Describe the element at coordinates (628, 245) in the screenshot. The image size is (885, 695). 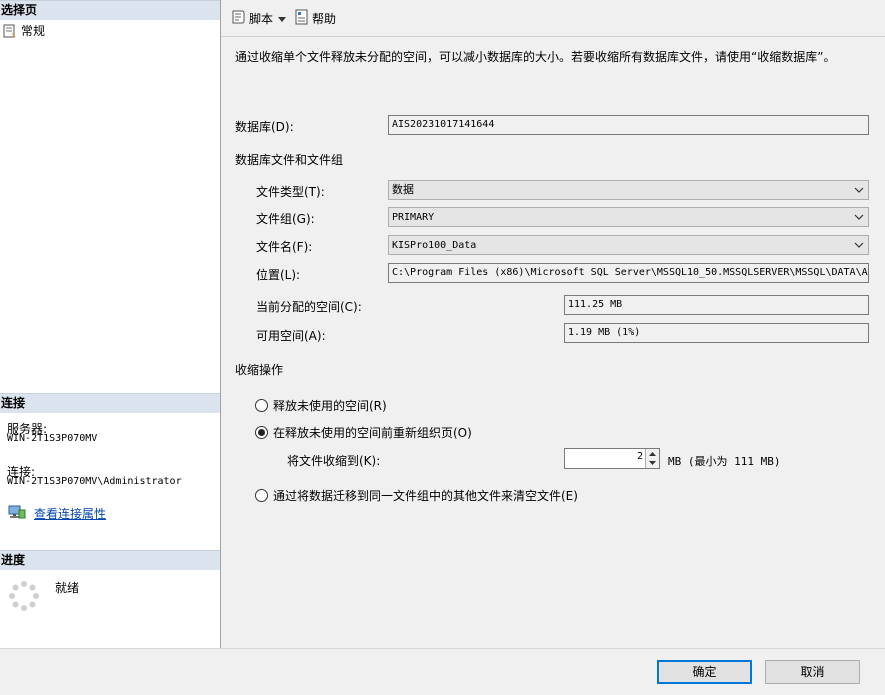
I see `filename-select: KISPro100_Data` at that location.